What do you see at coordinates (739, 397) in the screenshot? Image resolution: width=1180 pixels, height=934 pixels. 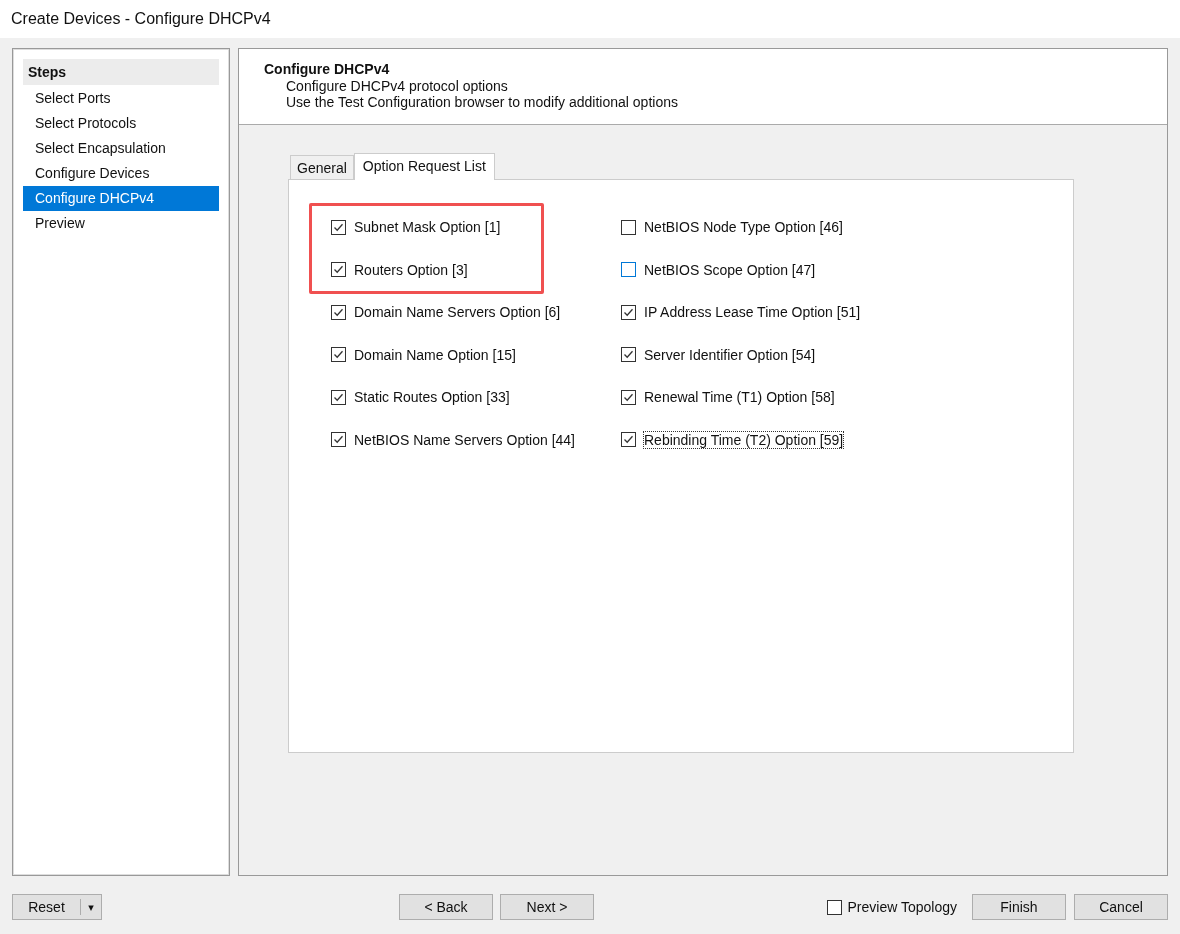 I see `option-label: Renewal Time (T1) Option [58]` at bounding box center [739, 397].